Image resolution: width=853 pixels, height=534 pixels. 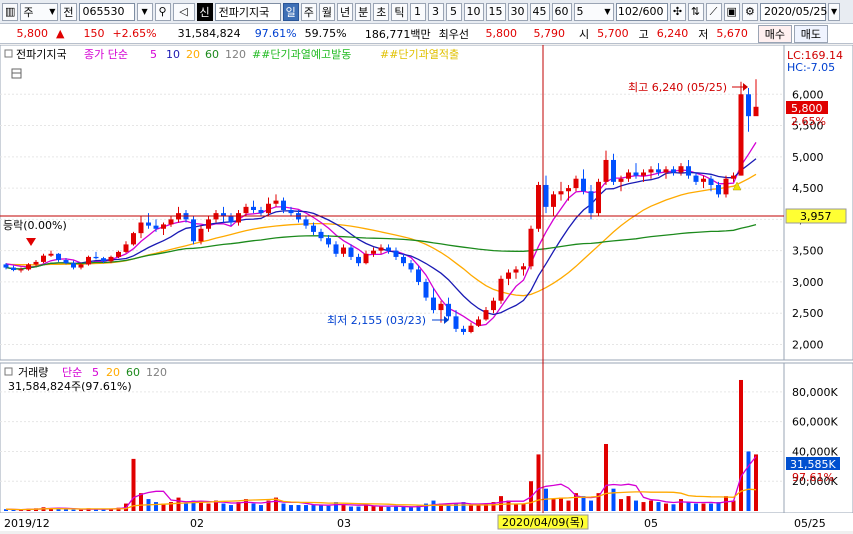 I want to click on tab-minute: 분, so click(x=363, y=11).